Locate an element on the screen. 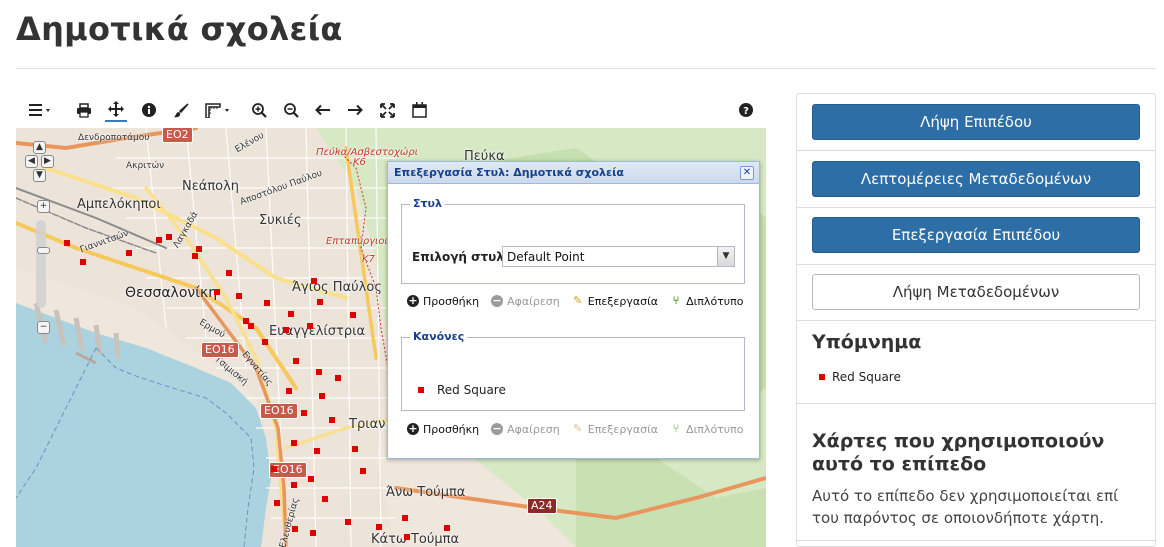 The image size is (1164, 547). zoom-slider-track is located at coordinates (41, 264).